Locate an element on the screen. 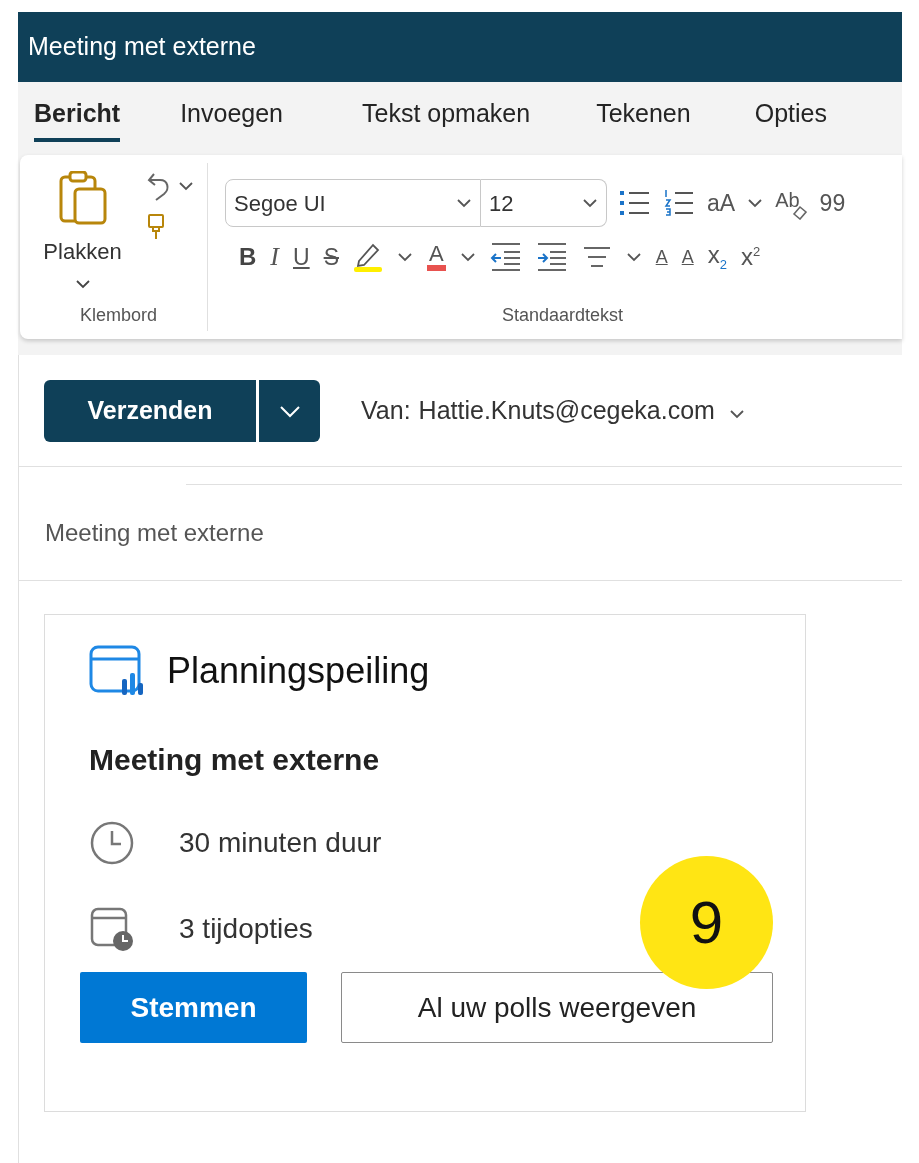 This screenshot has height=1163, width=919. underline-button: U is located at coordinates (301, 257).